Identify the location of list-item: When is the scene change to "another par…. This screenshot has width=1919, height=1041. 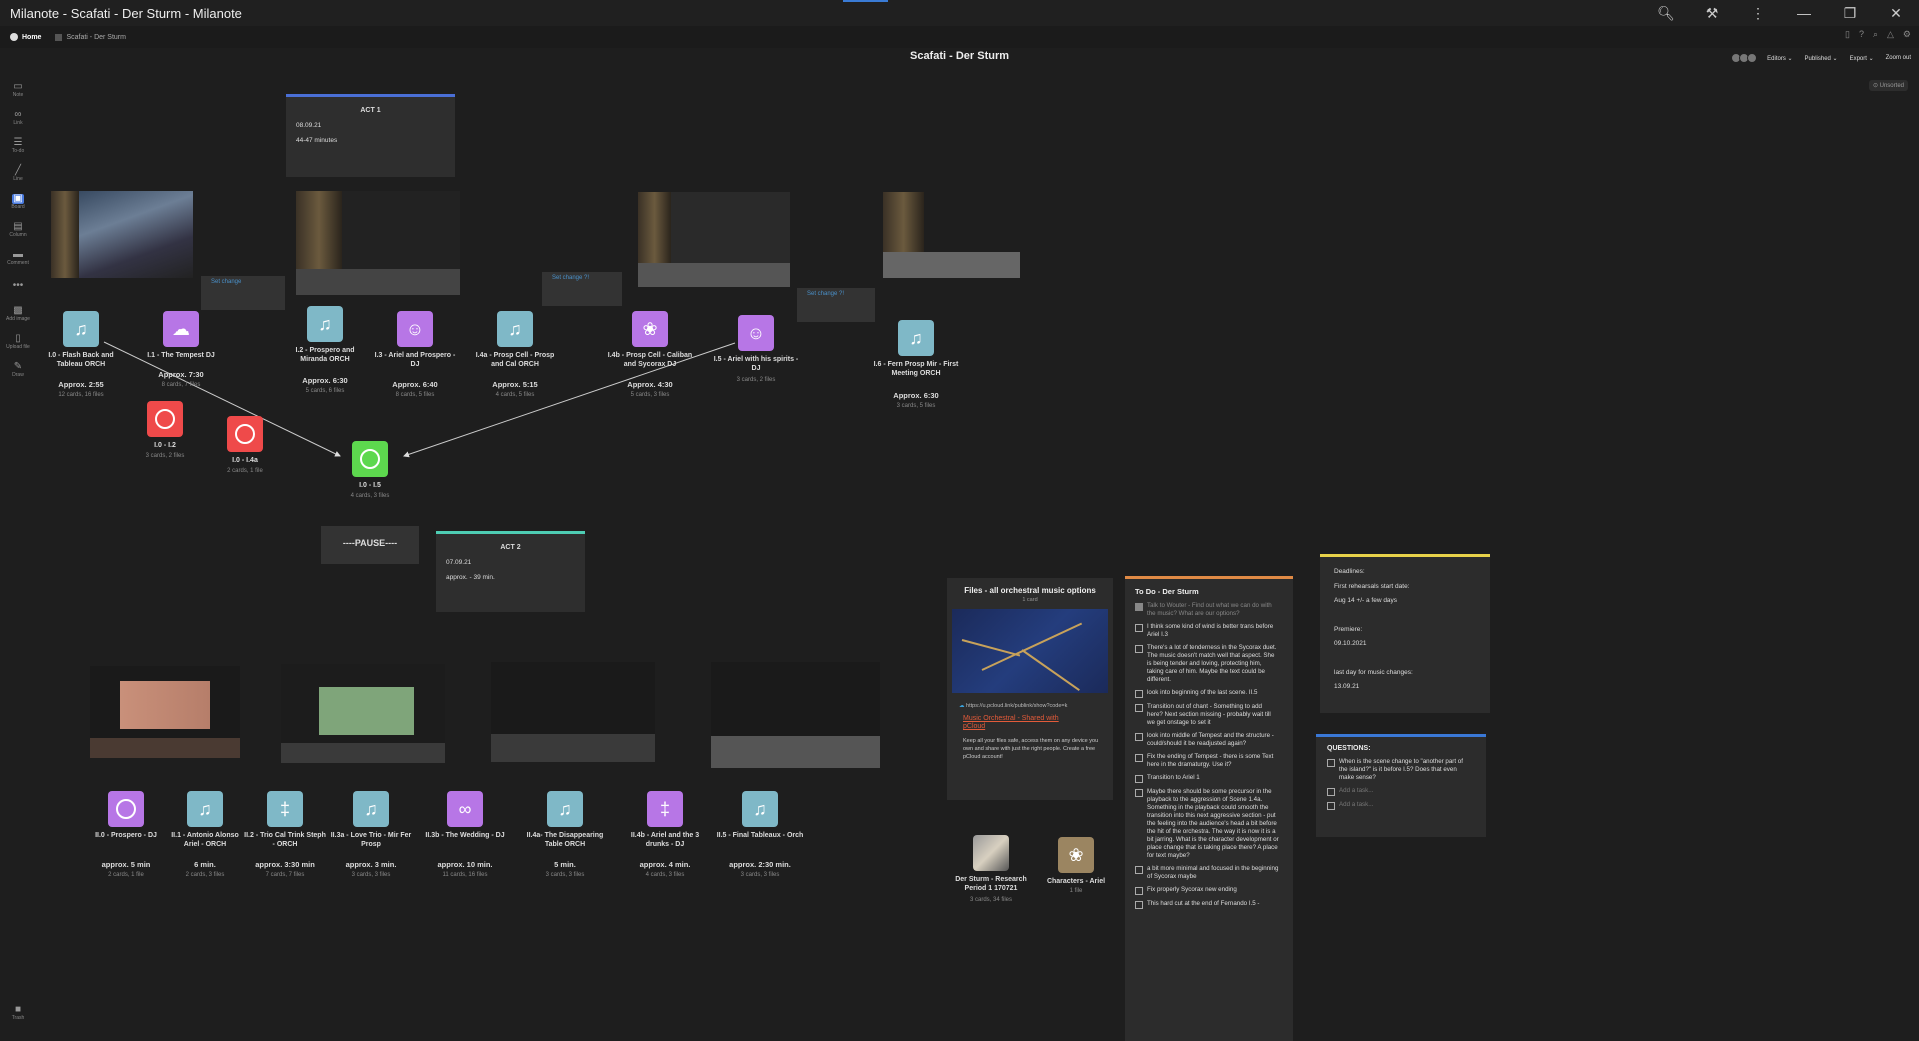
(1399, 770).